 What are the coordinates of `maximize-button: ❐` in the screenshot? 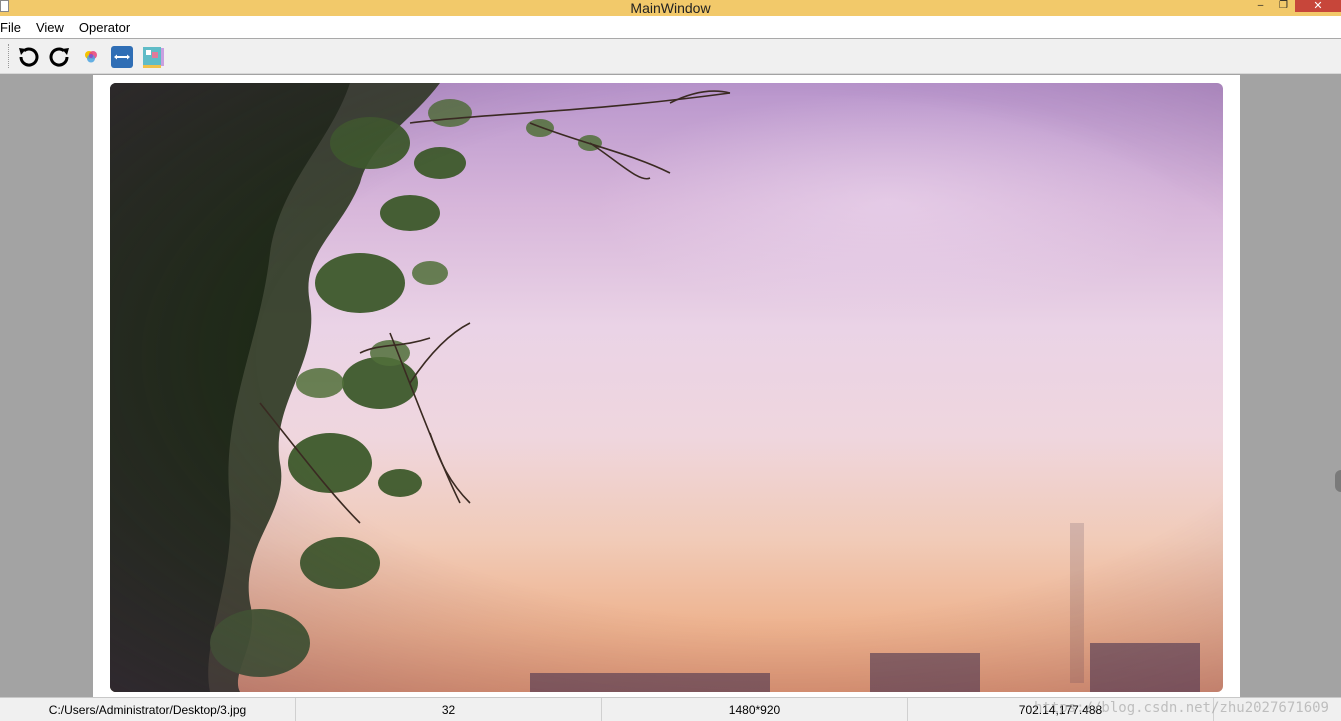 It's located at (1283, 6).